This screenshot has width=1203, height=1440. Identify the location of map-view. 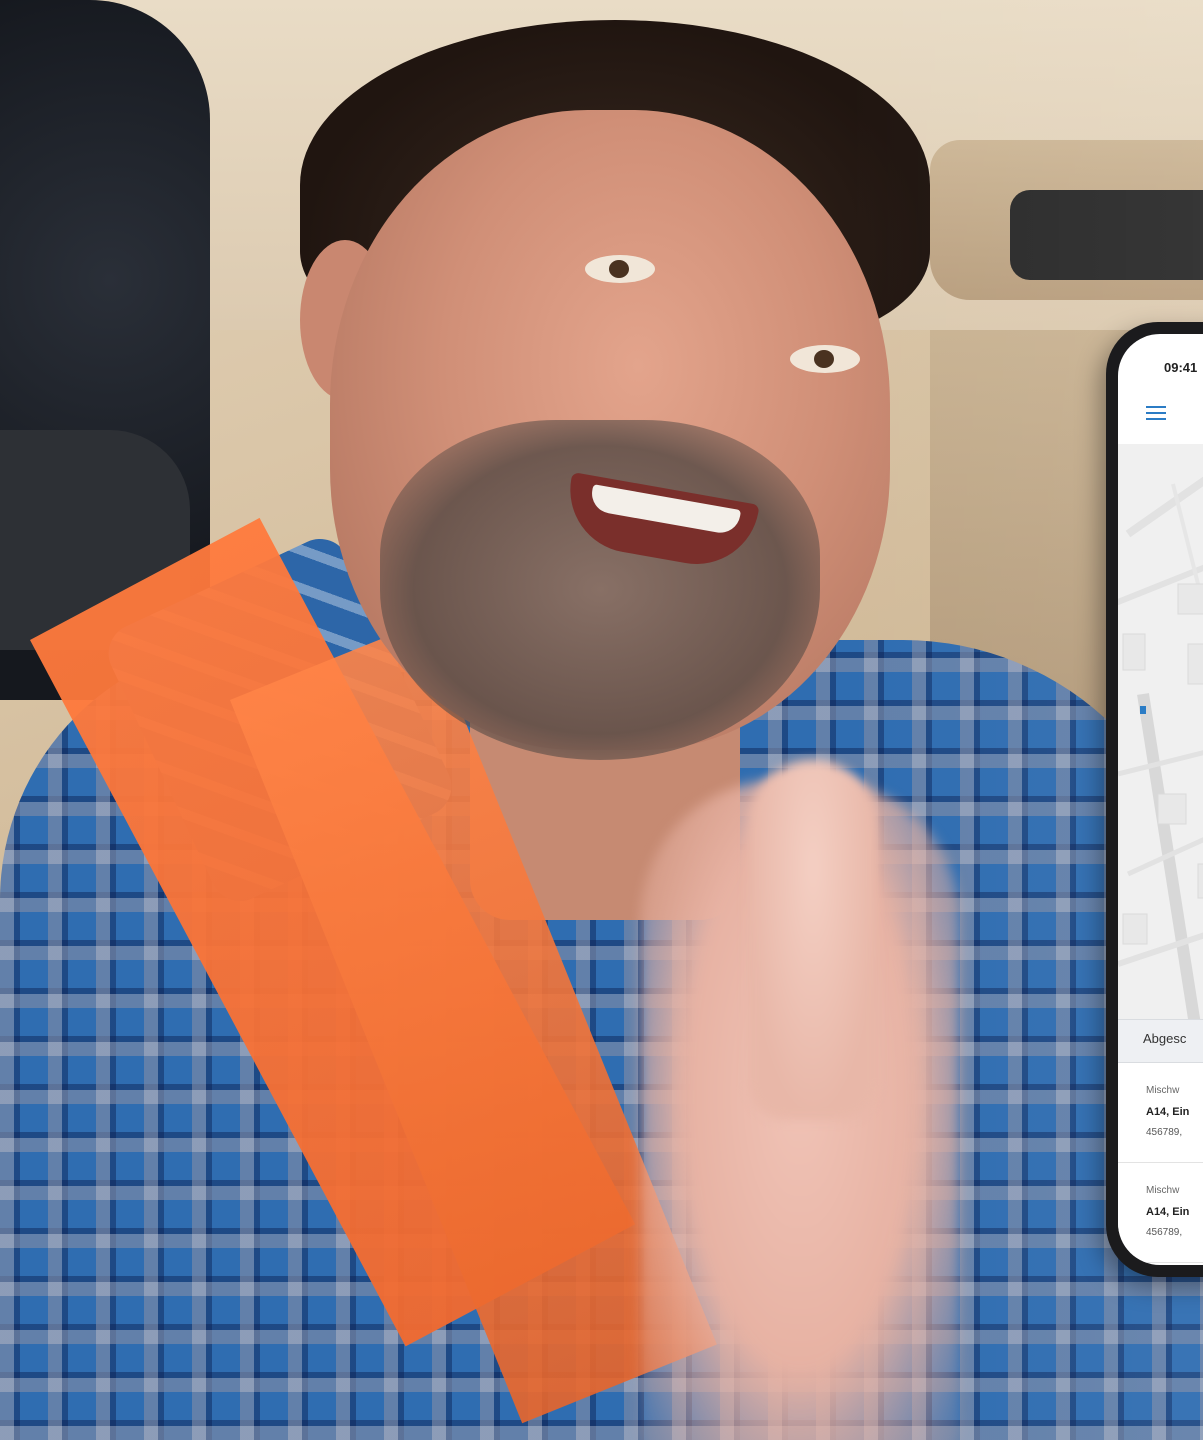
(1160, 731).